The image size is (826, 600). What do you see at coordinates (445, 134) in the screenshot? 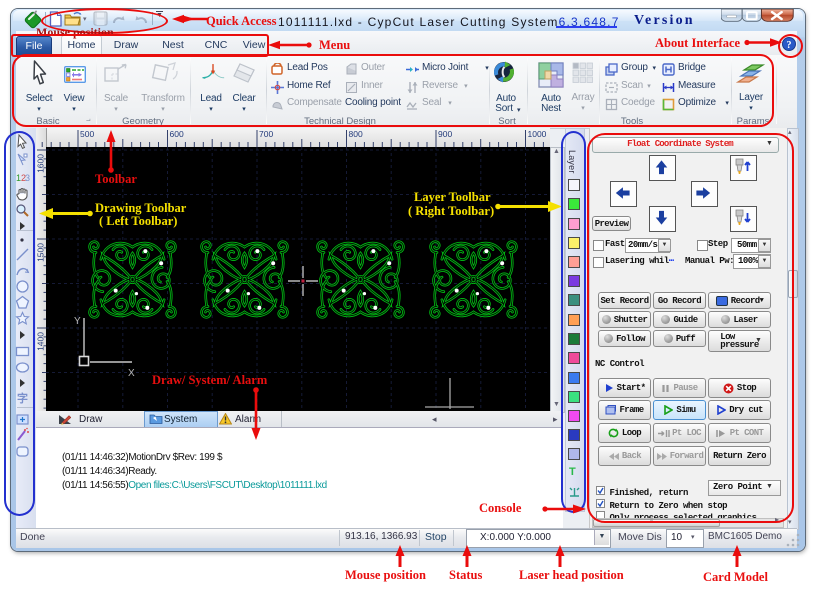
I see `svg-text: 900` at bounding box center [445, 134].